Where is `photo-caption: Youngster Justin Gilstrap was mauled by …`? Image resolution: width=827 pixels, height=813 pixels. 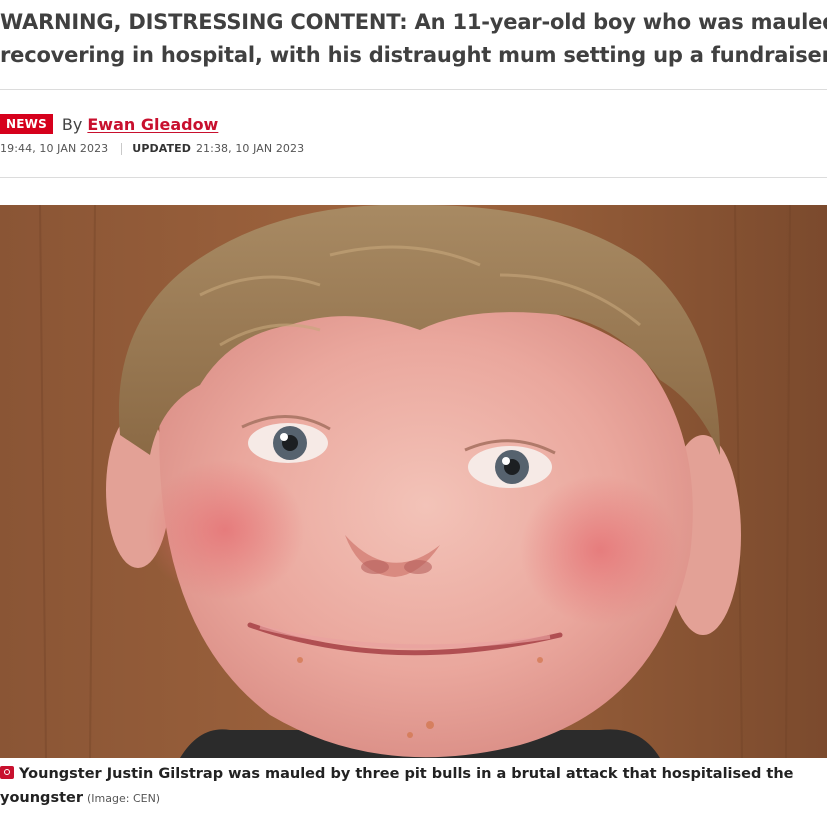
photo-caption: Youngster Justin Gilstrap was mauled by … is located at coordinates (400, 786).